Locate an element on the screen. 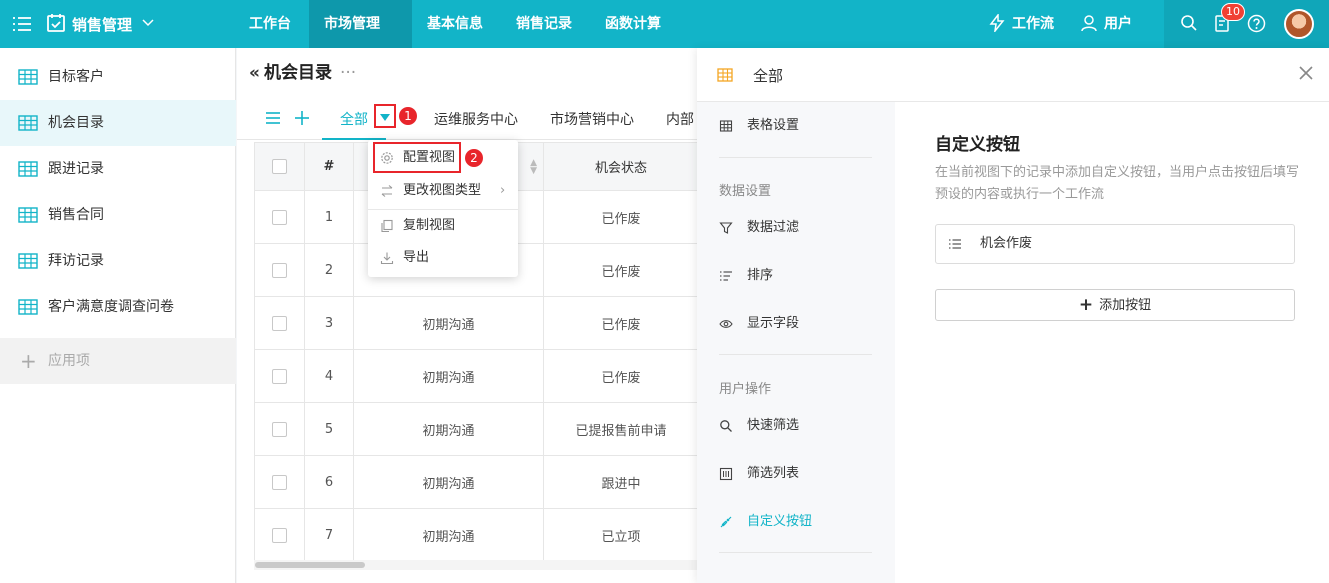 This screenshot has width=1329, height=583. top-bar: 销售管理 工作台 市场管理 基本信息 销售记录 函数计算 工作流 用户 10 is located at coordinates (664, 37).